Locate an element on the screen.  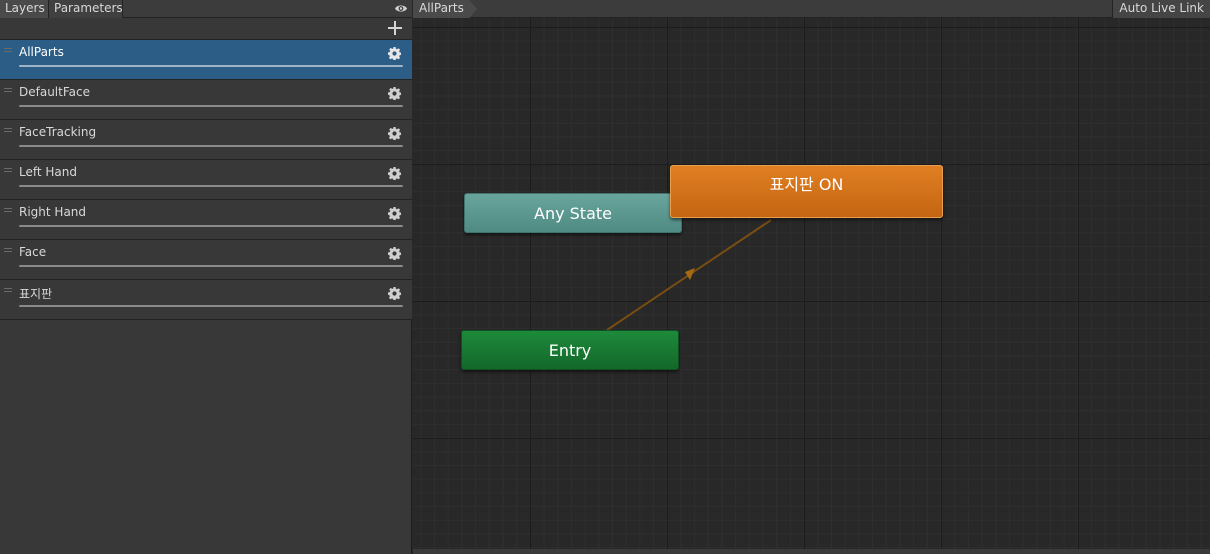
plus-icon is located at coordinates (395, 28).